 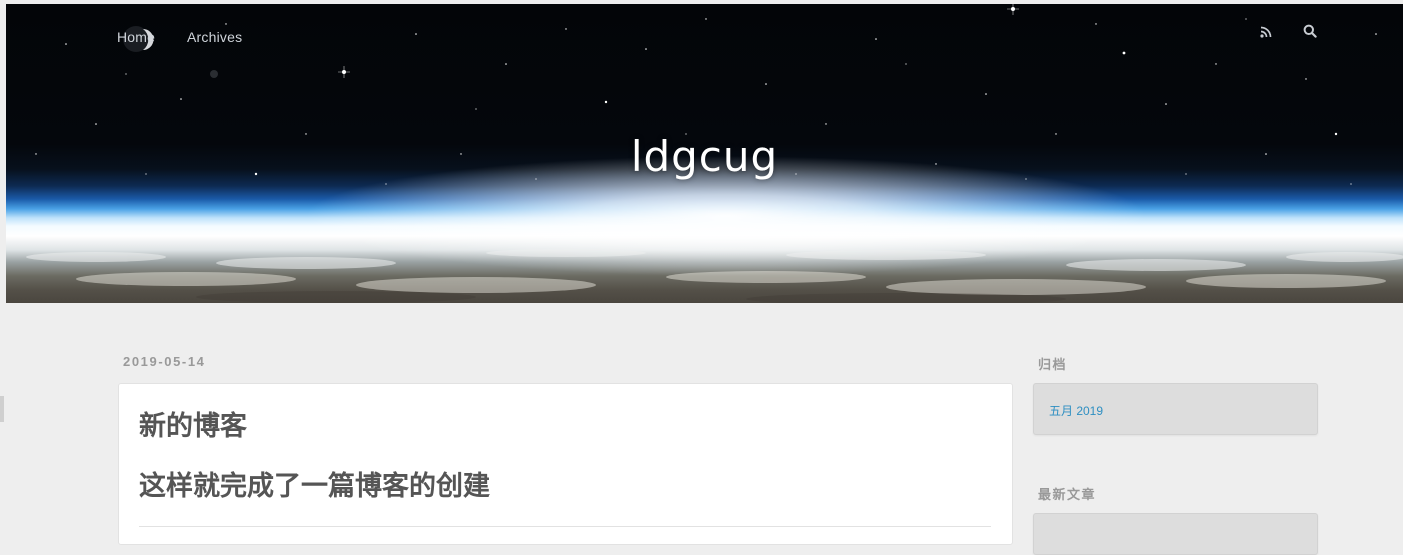 I want to click on archives-widget: 五月 2019, so click(x=1175, y=409).